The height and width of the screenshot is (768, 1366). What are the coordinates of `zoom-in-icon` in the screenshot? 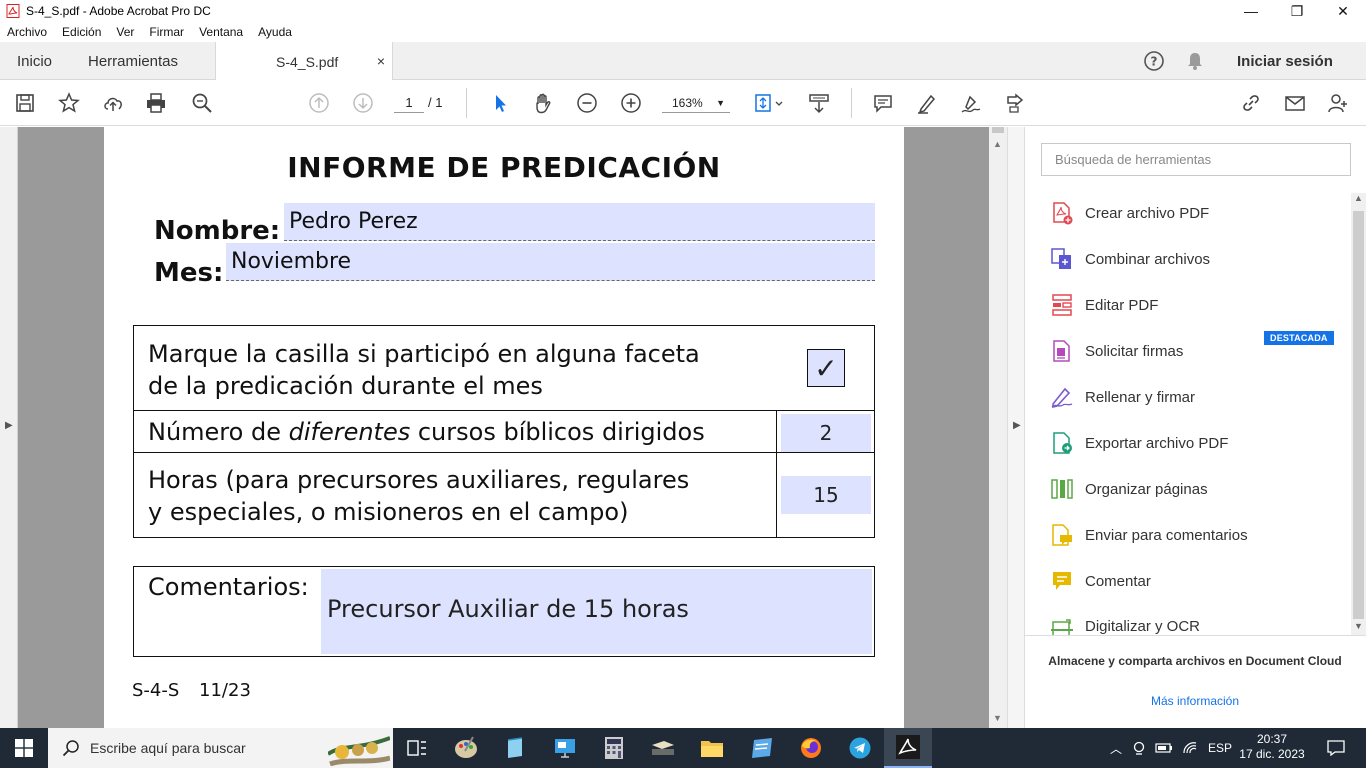 It's located at (631, 103).